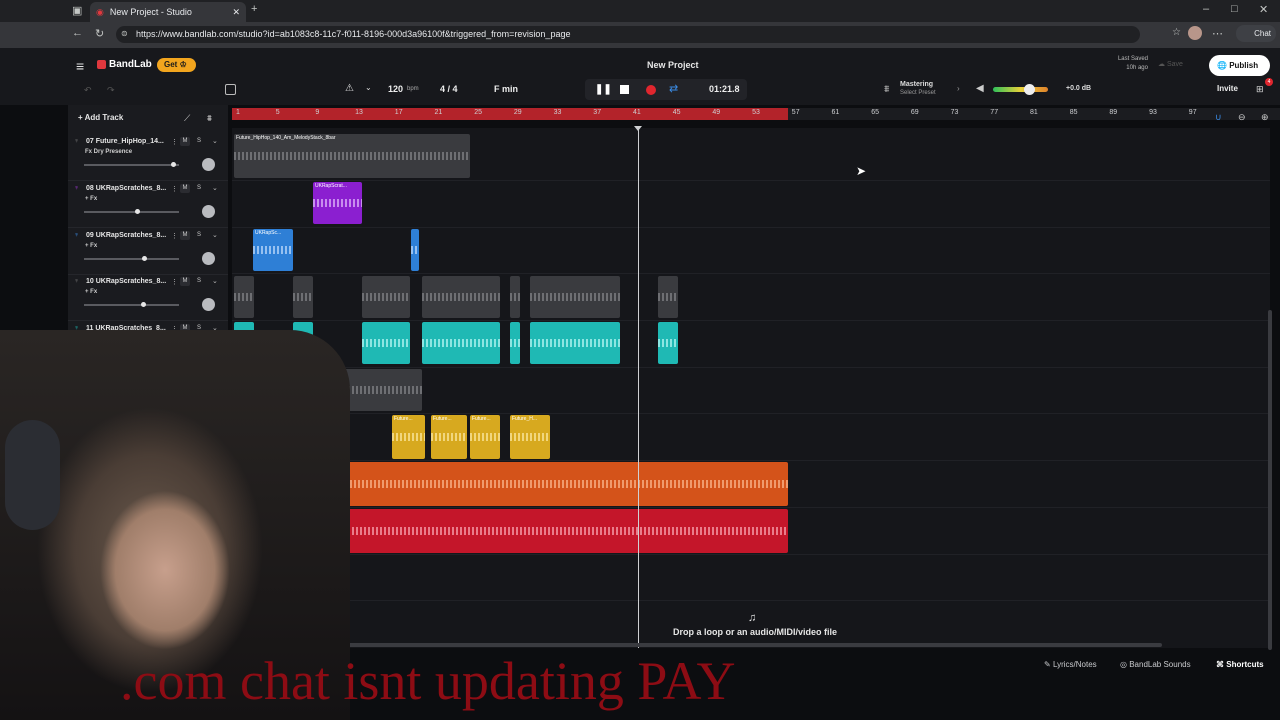 Image resolution: width=1280 pixels, height=720 pixels. What do you see at coordinates (638, 128) in the screenshot?
I see `playhead-marker-icon` at bounding box center [638, 128].